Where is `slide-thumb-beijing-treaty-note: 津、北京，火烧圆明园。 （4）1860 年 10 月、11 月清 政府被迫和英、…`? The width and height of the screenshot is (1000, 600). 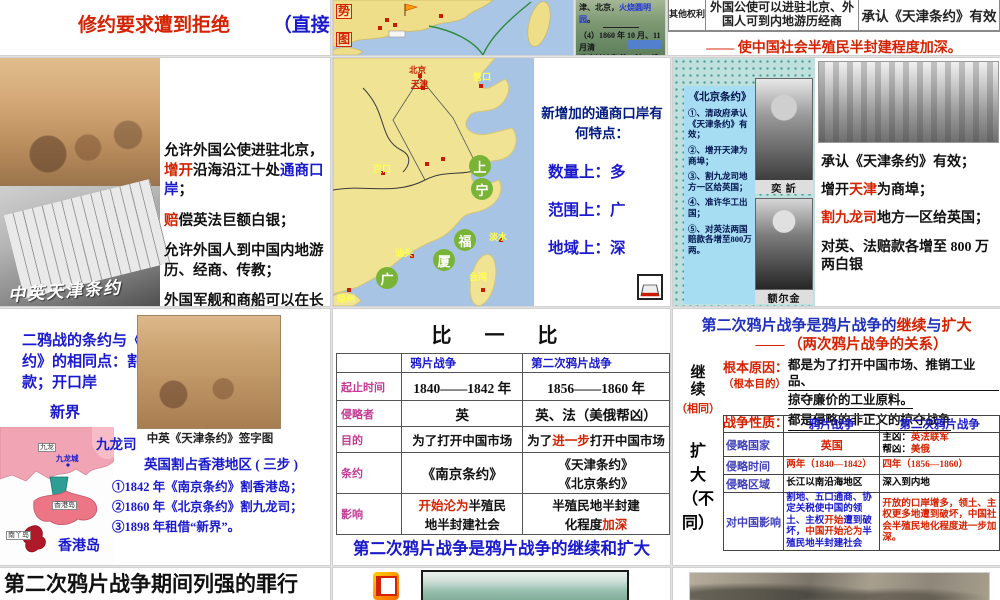
slide-thumb-beijing-treaty-note: 津、北京，火烧圆明园。 （4）1860 年 10 月、11 月清 政府被迫和英、… is located at coordinates (620, 27).